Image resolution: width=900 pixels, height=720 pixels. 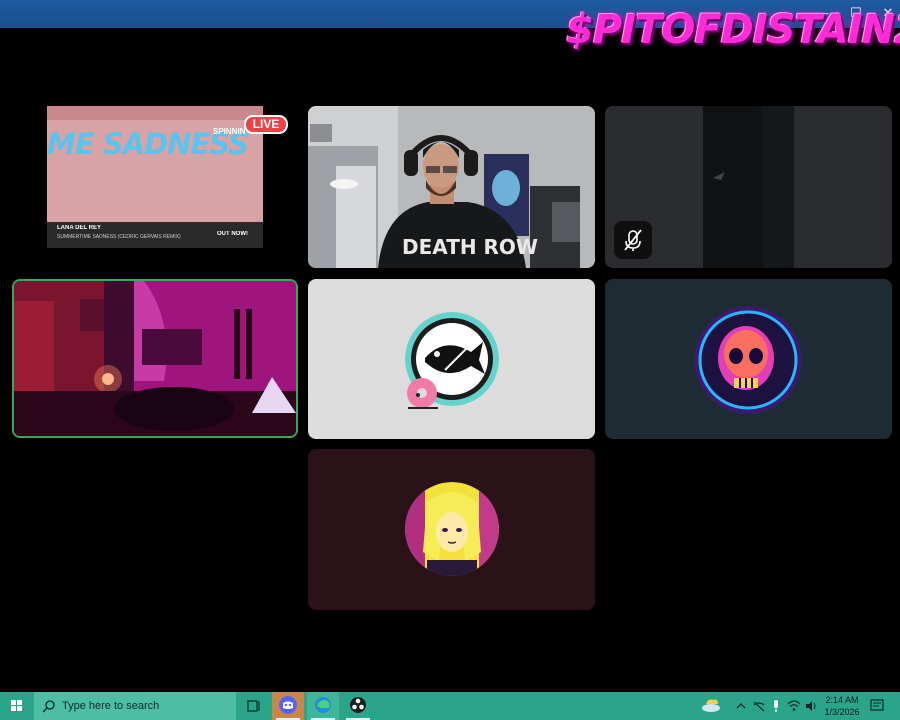 I want to click on video-tile-speaking, so click(x=155, y=358).